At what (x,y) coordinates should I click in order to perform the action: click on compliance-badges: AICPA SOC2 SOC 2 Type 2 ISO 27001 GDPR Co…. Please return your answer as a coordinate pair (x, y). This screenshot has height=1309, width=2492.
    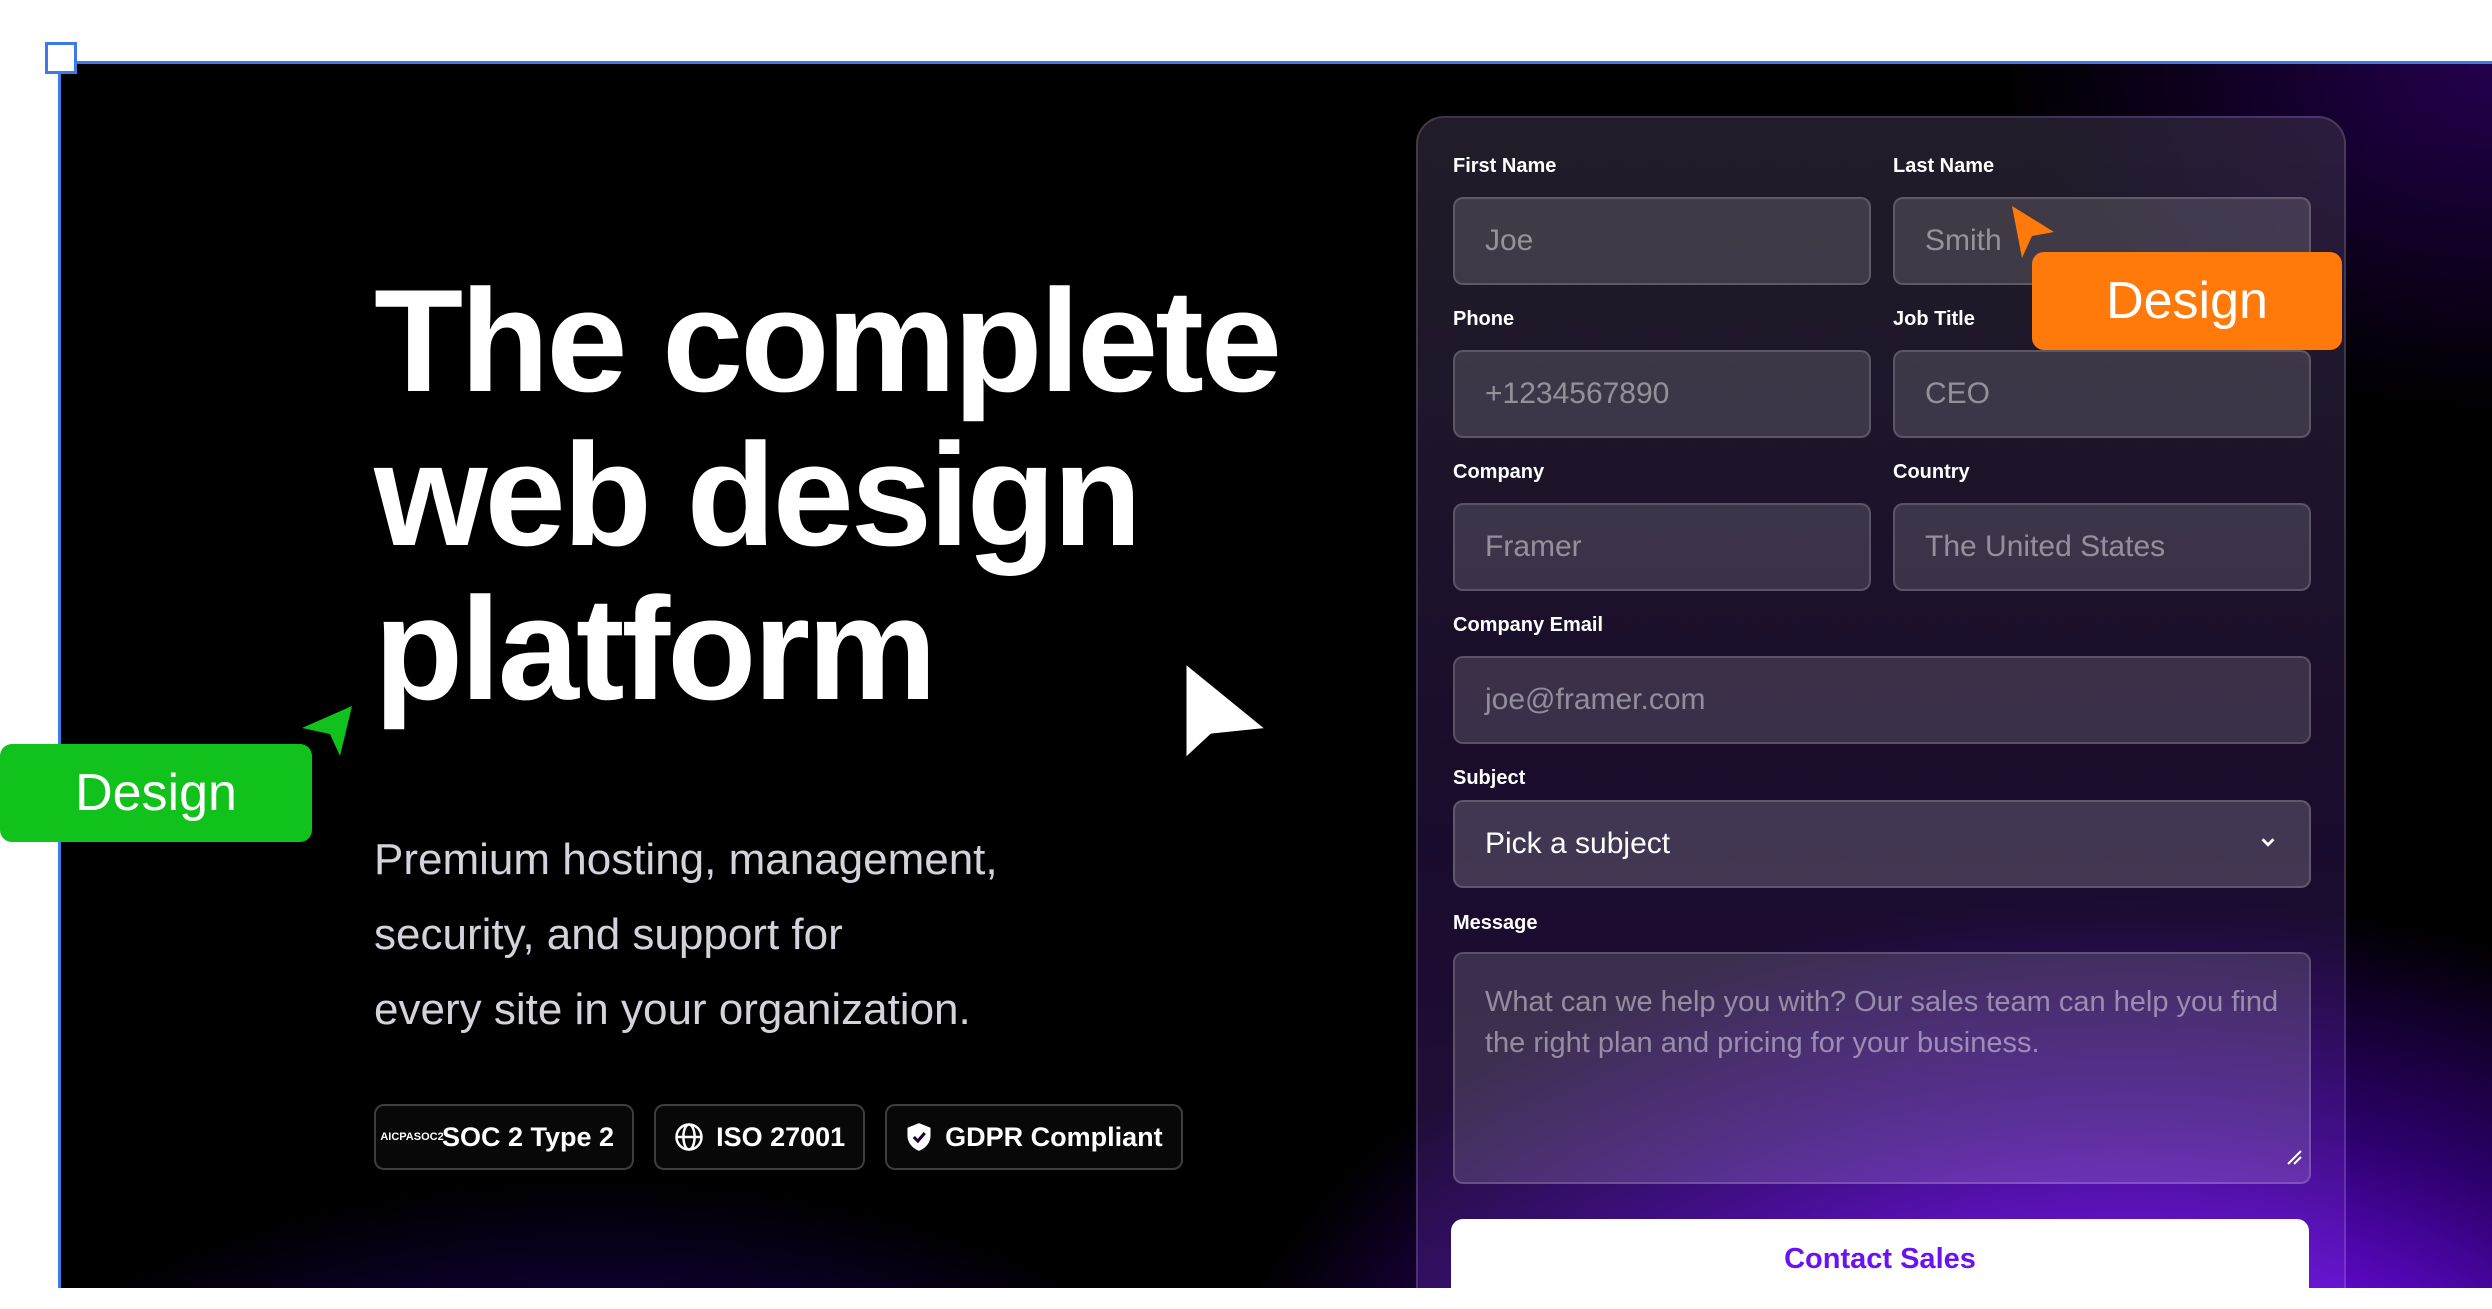
    Looking at the image, I should click on (778, 1137).